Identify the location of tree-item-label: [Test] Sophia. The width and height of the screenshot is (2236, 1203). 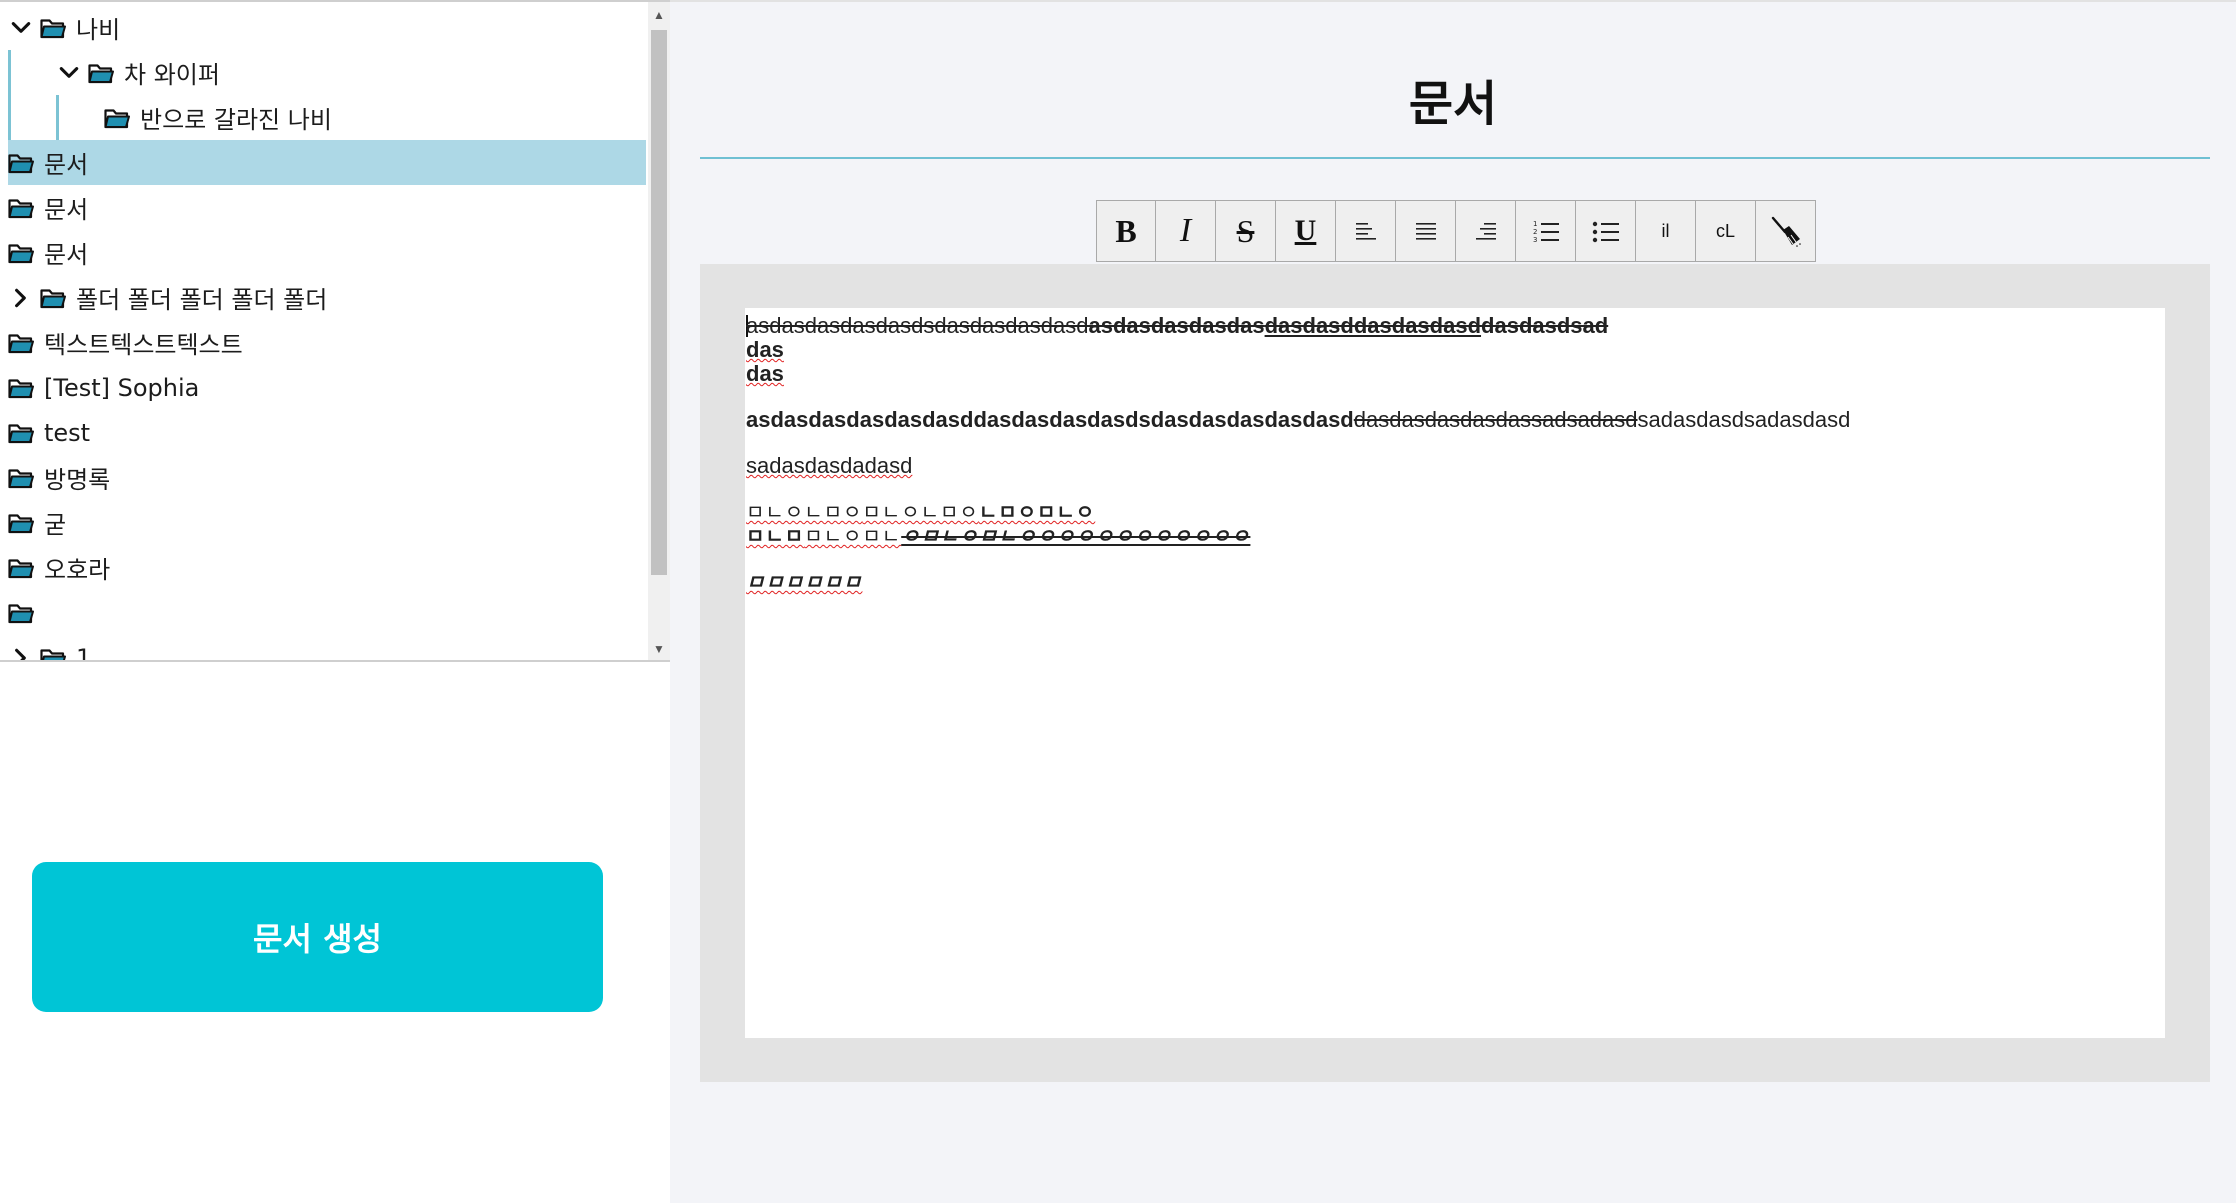
(122, 387).